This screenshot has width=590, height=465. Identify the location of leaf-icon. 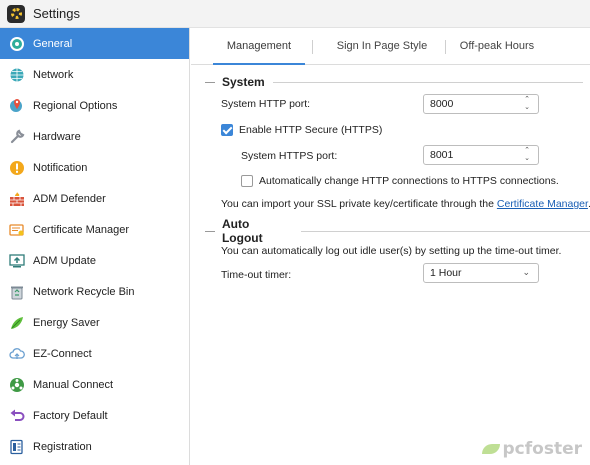
(490, 449).